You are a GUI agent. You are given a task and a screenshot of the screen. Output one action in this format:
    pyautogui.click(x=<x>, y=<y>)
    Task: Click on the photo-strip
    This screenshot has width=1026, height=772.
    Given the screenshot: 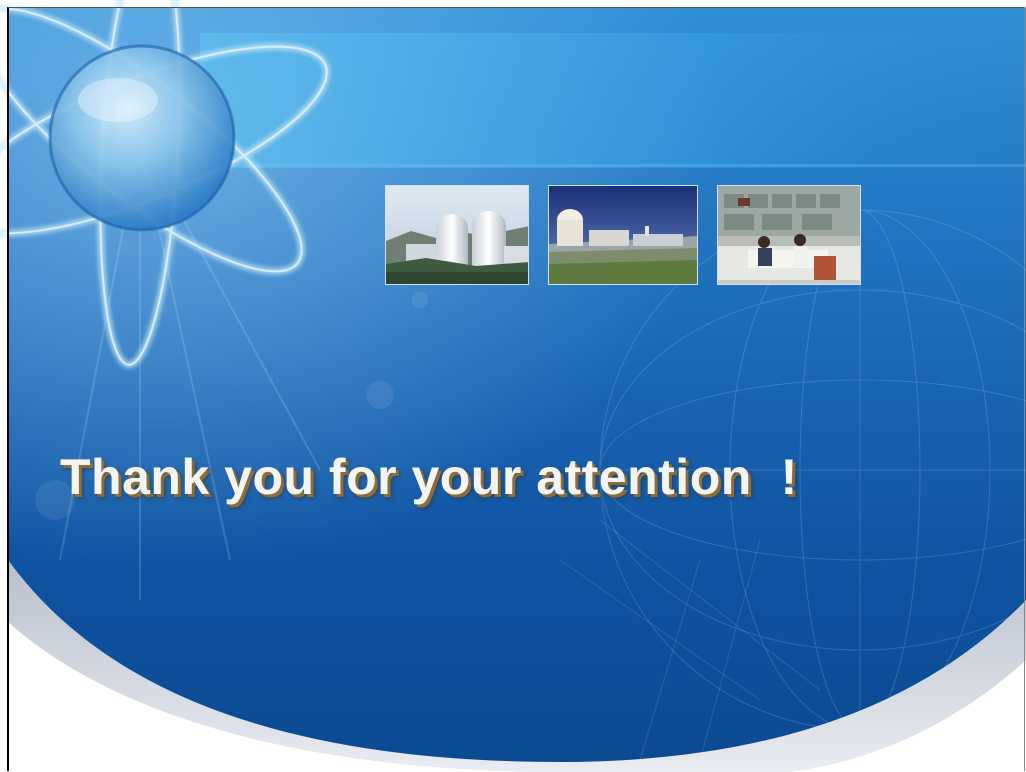 What is the action you would take?
    pyautogui.click(x=623, y=235)
    